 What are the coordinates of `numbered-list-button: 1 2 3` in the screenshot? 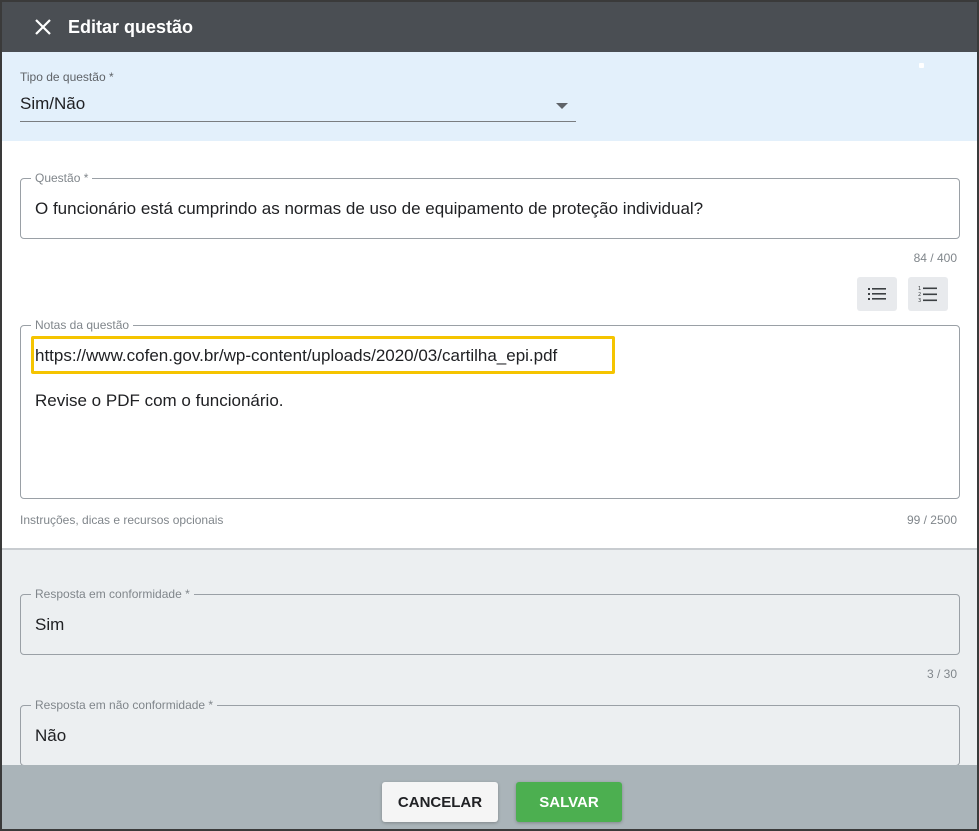 It's located at (928, 294).